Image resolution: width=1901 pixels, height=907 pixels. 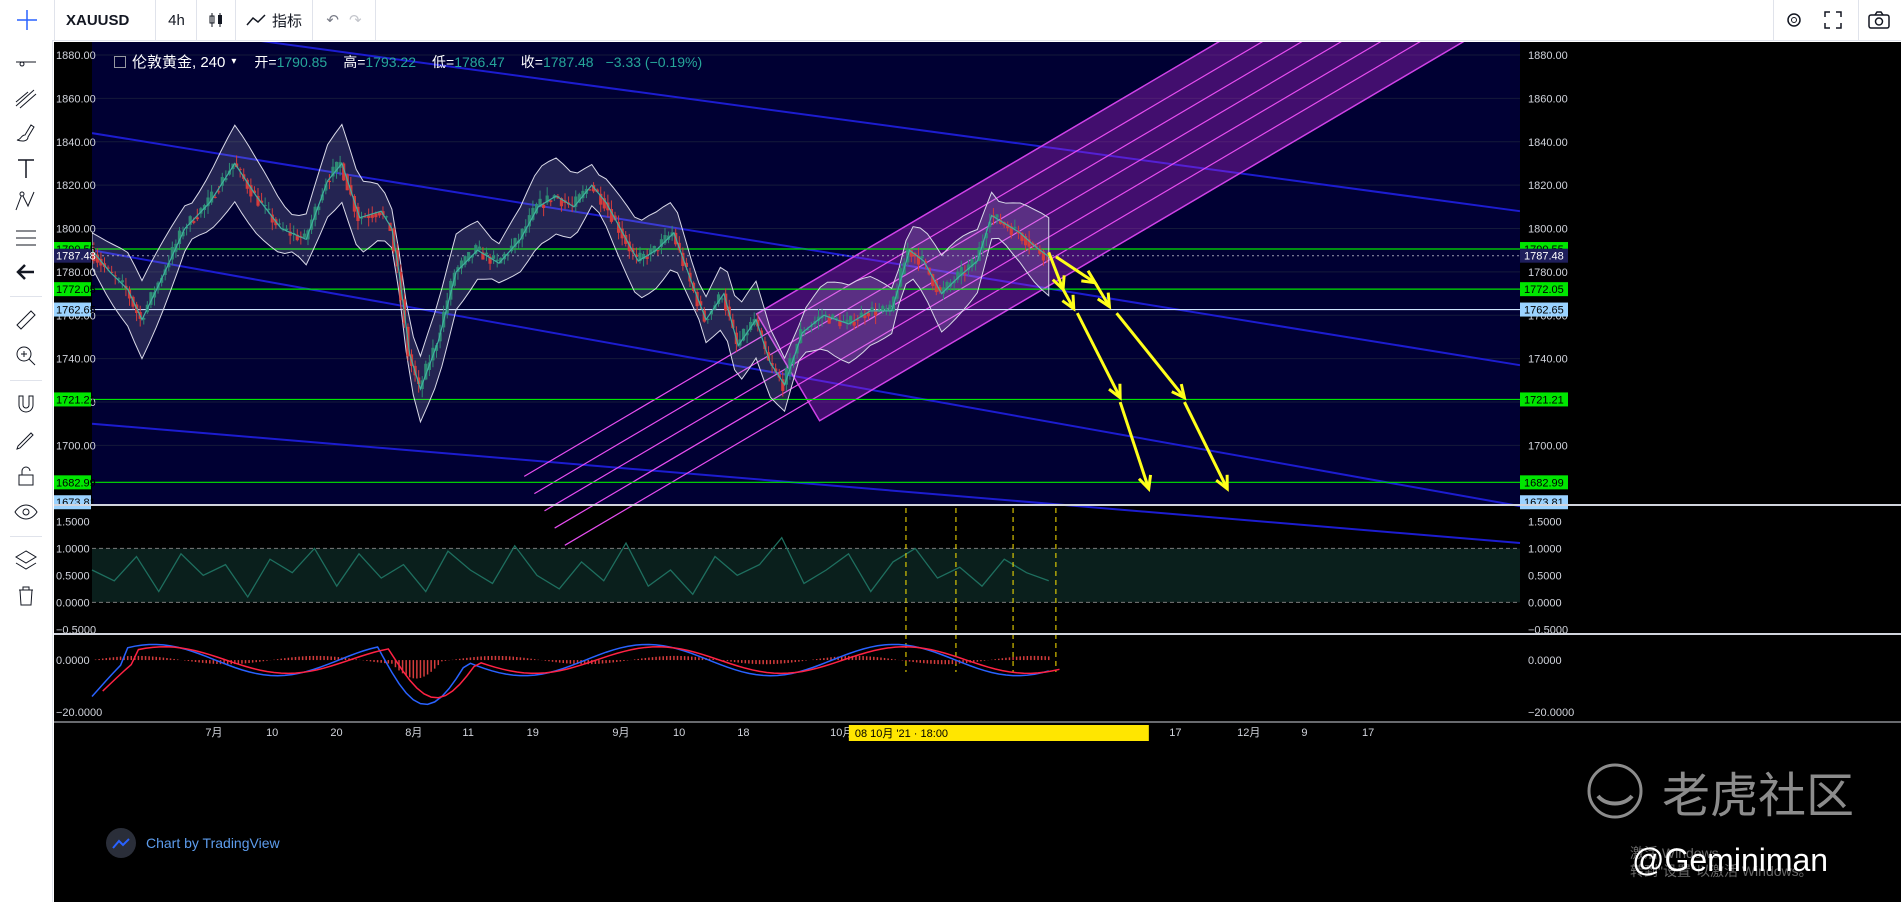 I want to click on right-price-axis, so click(x=1710, y=273).